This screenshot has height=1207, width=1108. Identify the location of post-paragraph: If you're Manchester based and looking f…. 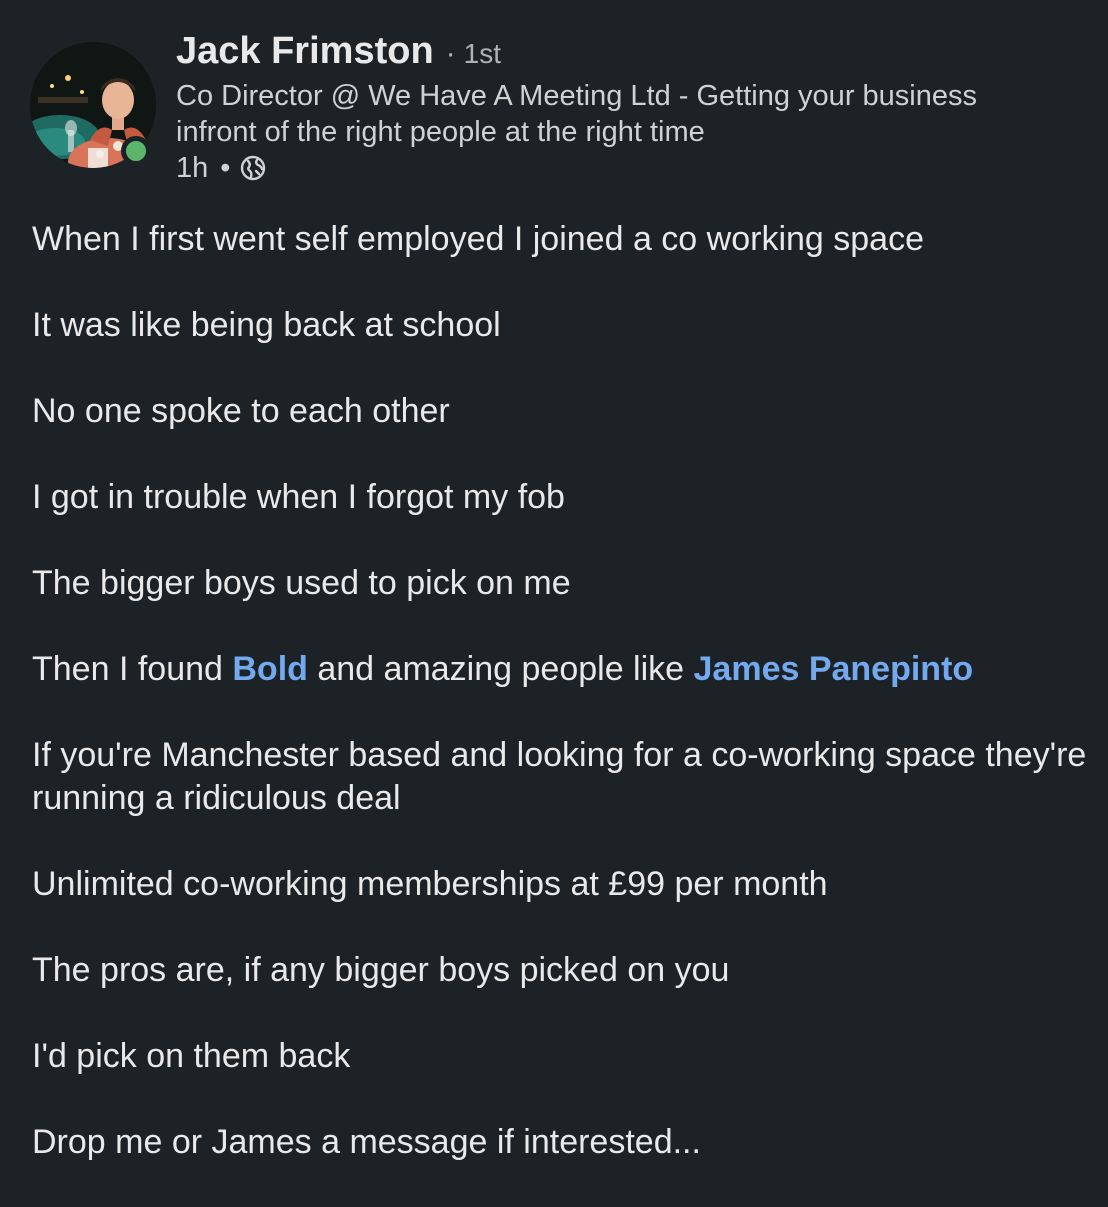
(559, 776).